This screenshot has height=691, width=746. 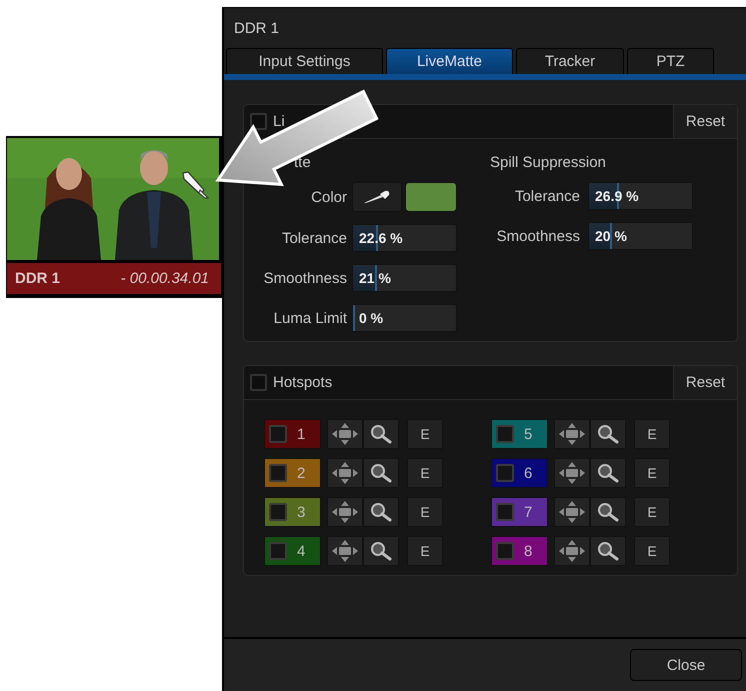 What do you see at coordinates (404, 278) in the screenshot?
I see `slider-field: 21 %` at bounding box center [404, 278].